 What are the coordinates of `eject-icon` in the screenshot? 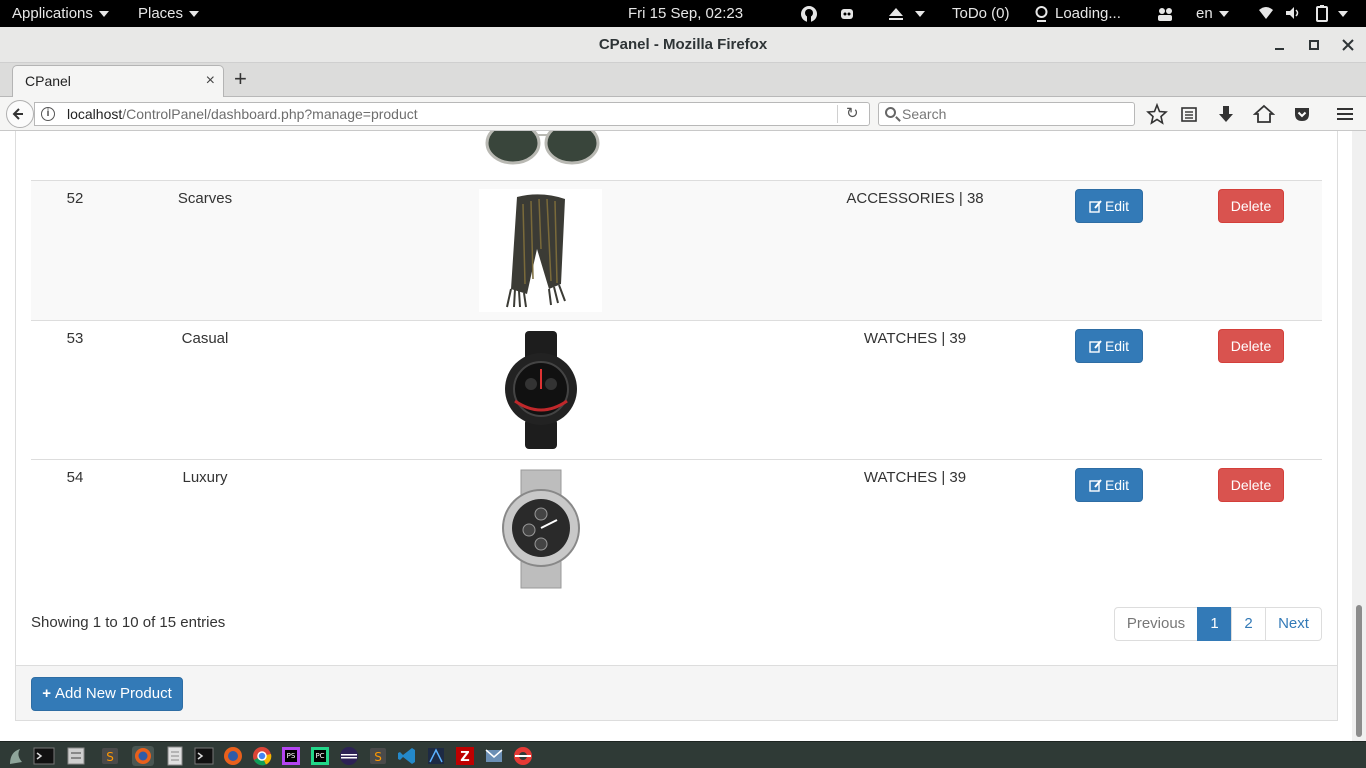 It's located at (896, 14).